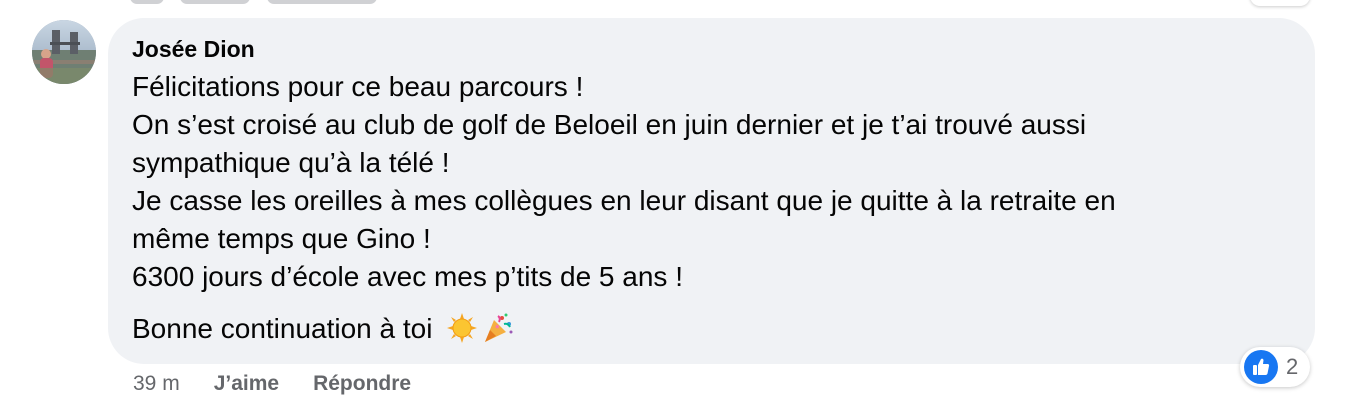 The image size is (1356, 408). Describe the element at coordinates (282, 328) in the screenshot. I see `comment-closing-text: Bonne continuation à toi` at that location.